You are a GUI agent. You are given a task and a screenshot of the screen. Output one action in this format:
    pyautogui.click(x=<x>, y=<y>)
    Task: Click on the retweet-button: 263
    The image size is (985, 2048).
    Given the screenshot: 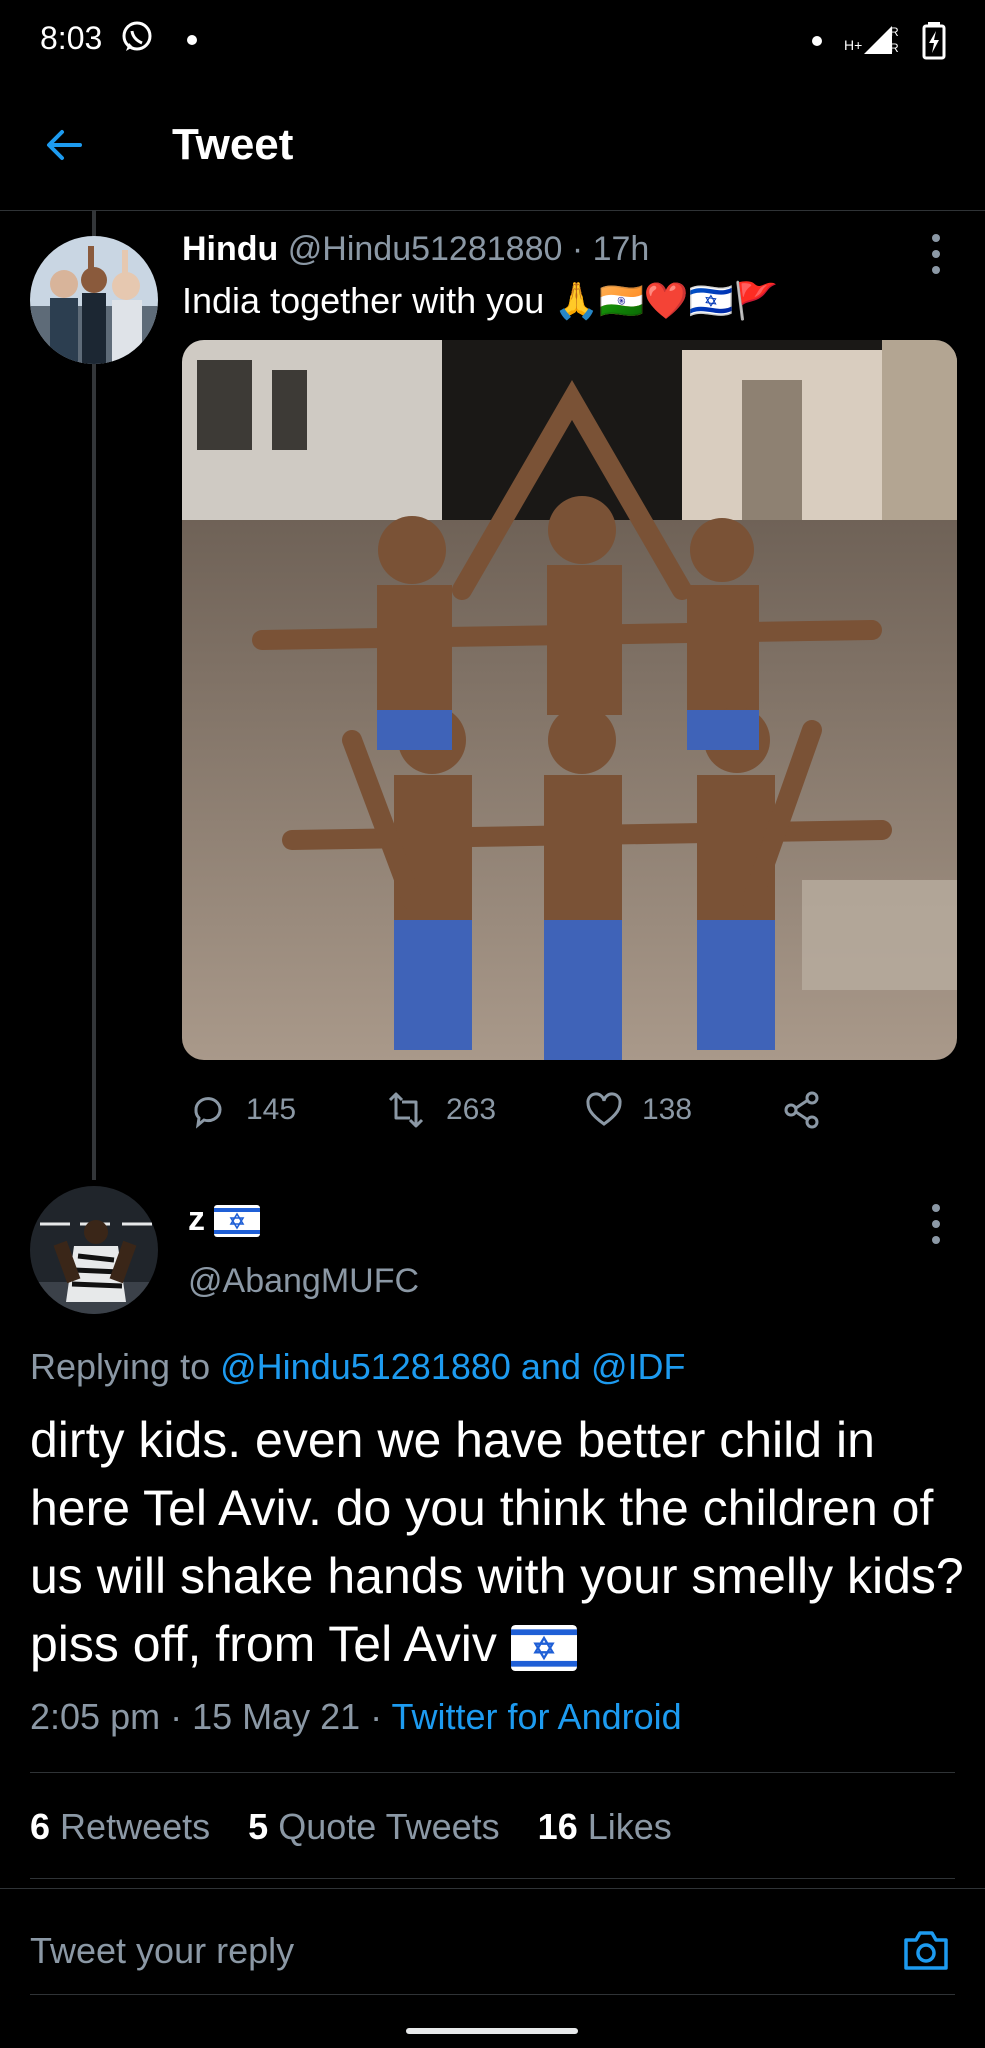 What is the action you would take?
    pyautogui.click(x=440, y=1110)
    